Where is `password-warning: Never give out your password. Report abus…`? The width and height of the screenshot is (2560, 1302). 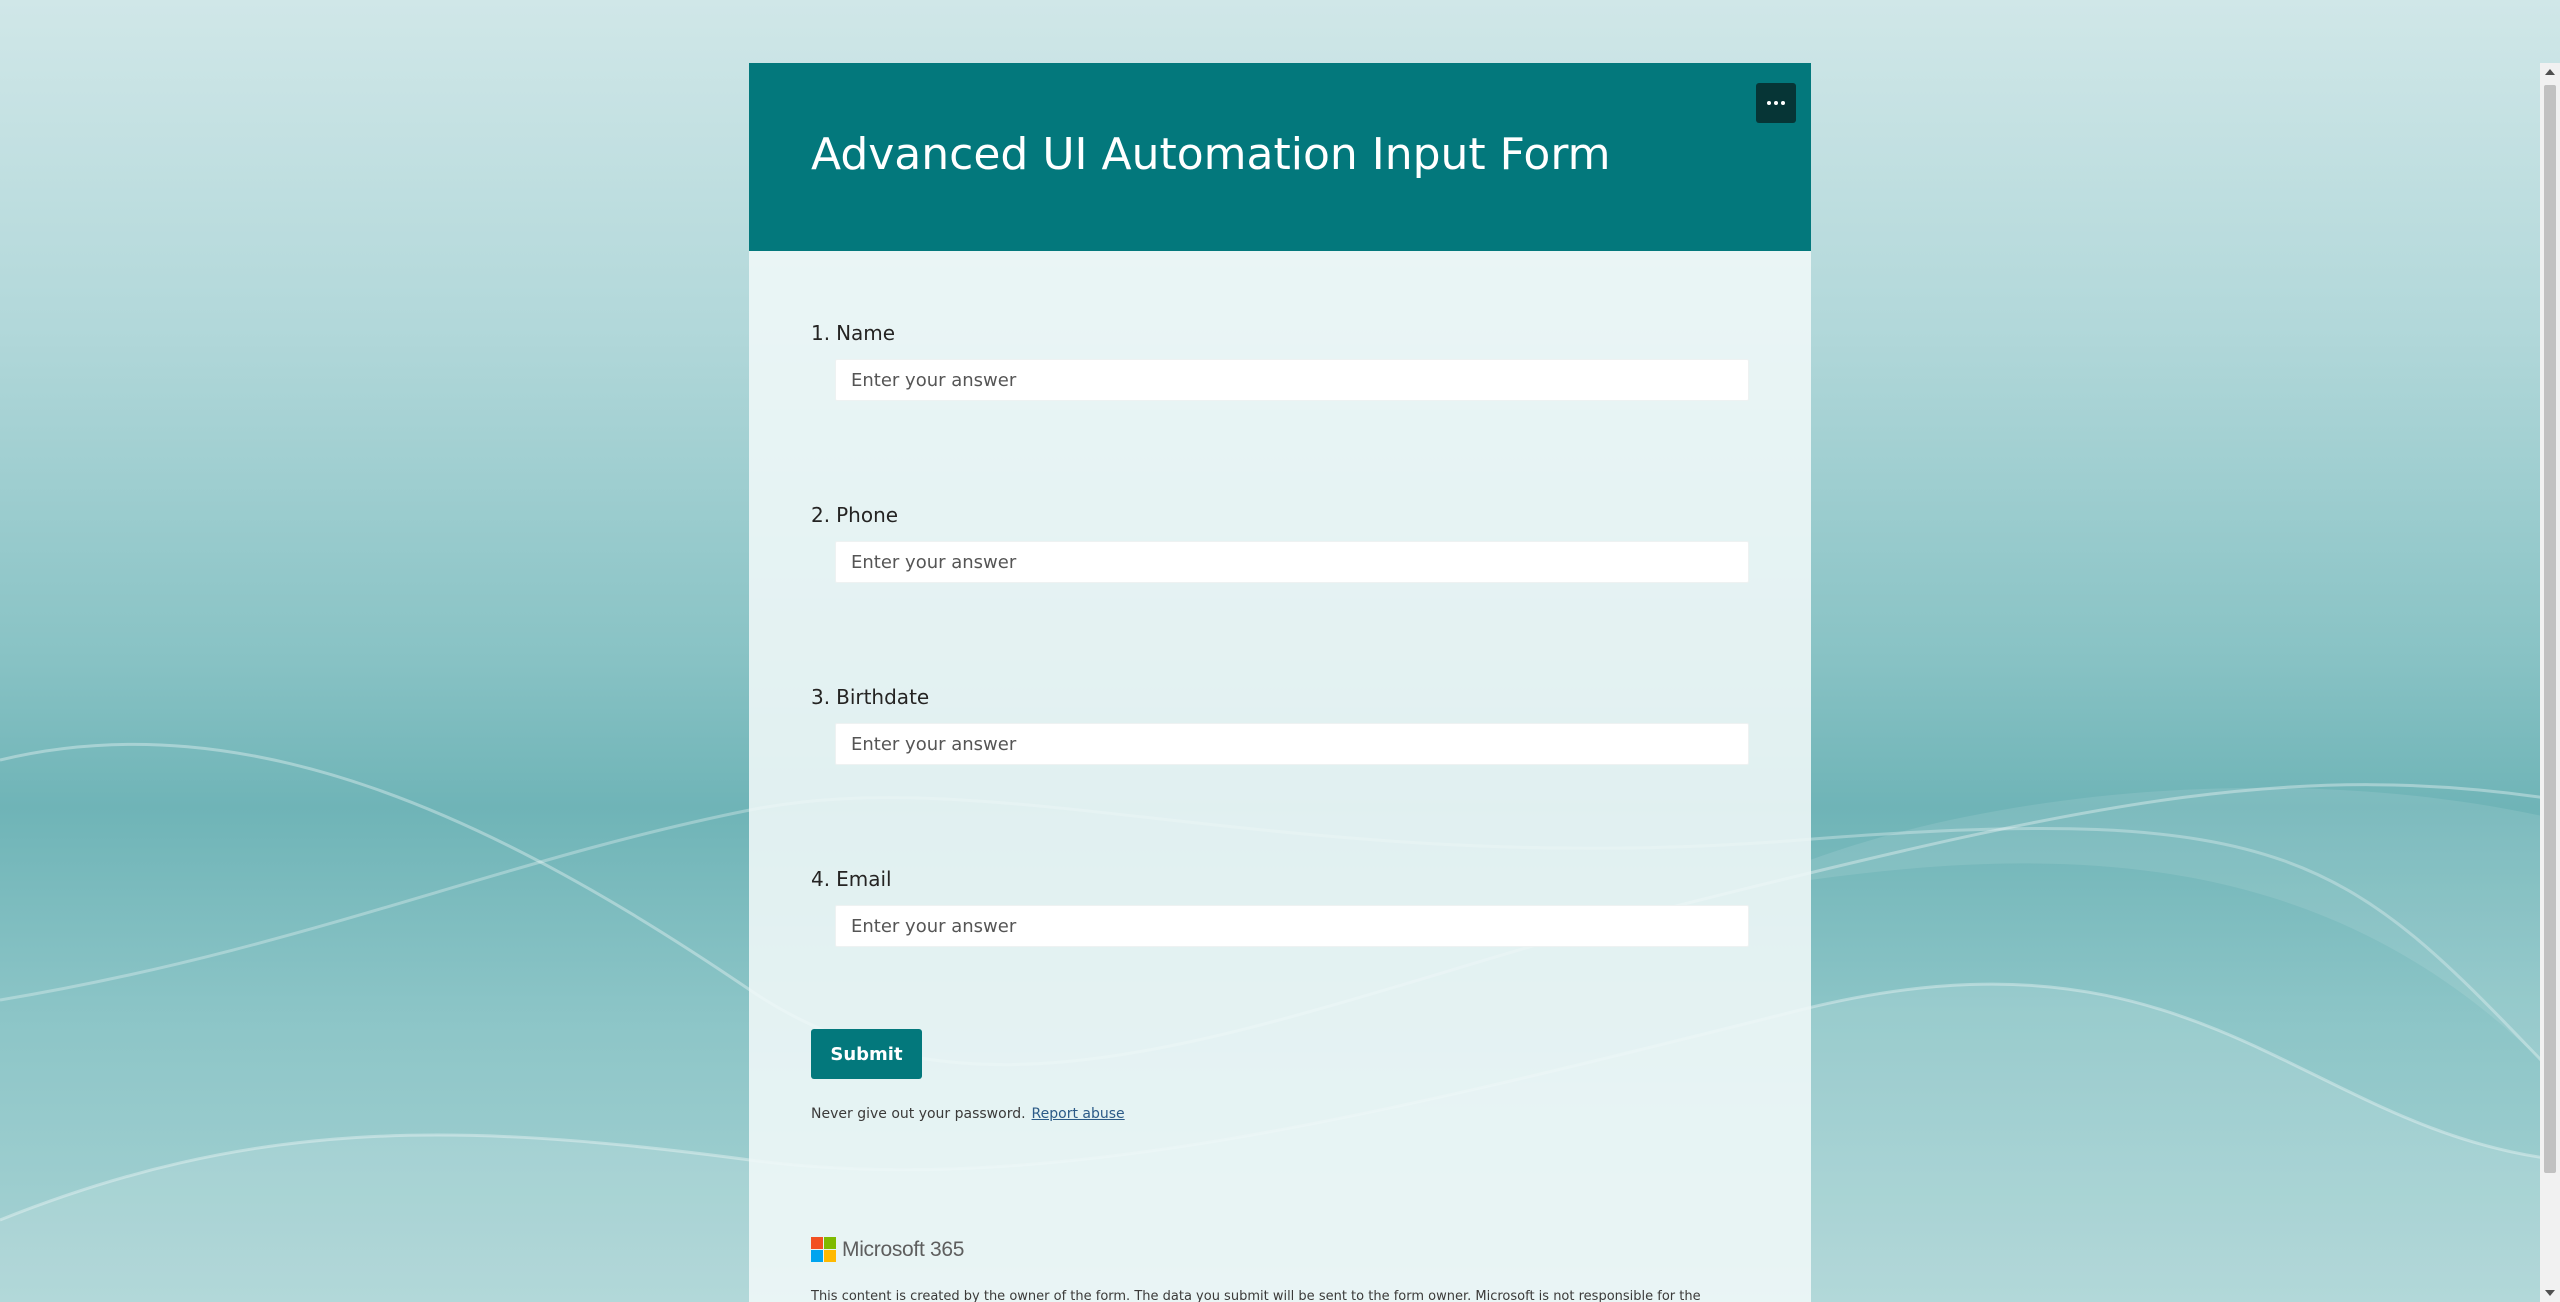
password-warning: Never give out your password. Report abus… is located at coordinates (968, 1114).